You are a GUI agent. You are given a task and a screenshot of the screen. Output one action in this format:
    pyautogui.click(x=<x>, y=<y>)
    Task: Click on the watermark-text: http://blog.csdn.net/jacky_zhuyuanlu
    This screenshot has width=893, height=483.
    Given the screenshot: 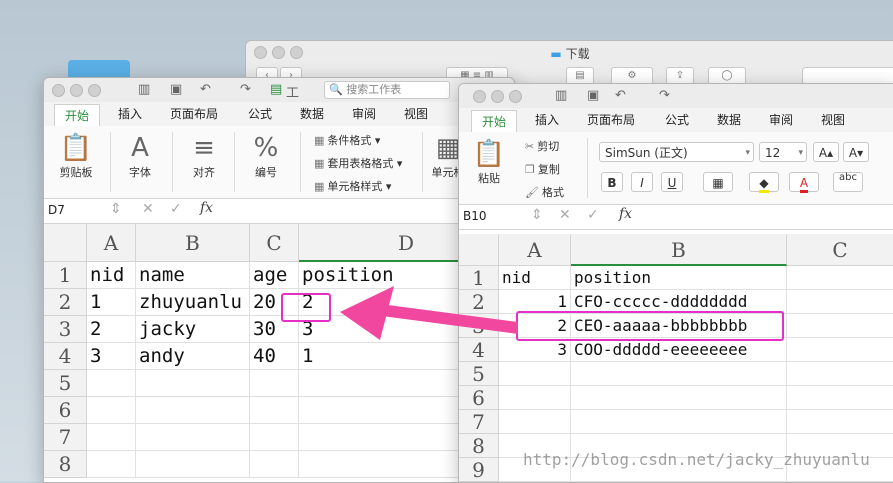 What is the action you would take?
    pyautogui.click(x=696, y=459)
    